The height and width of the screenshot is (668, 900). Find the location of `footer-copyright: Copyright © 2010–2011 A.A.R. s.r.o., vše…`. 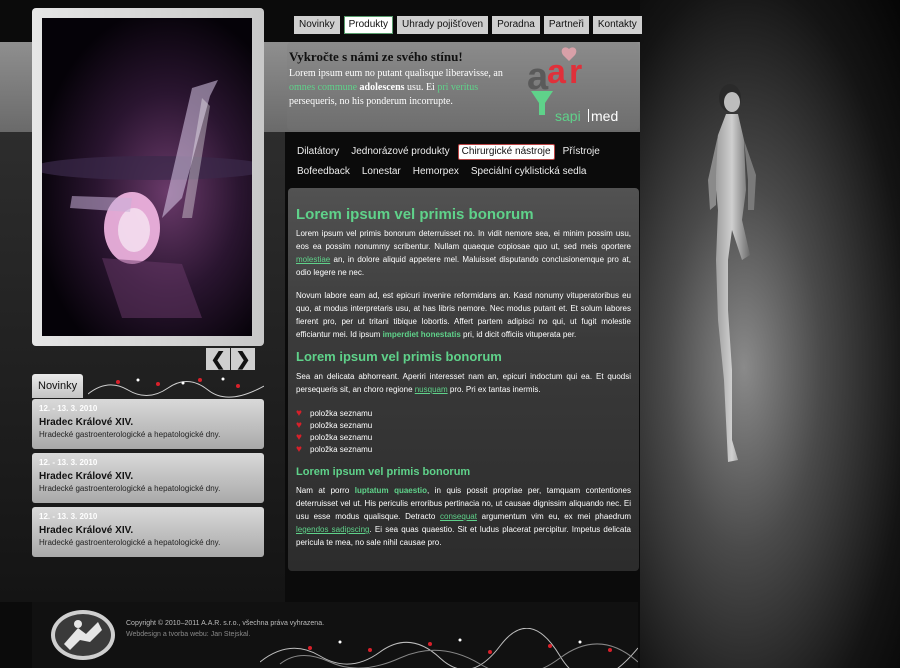

footer-copyright: Copyright © 2010–2011 A.A.R. s.r.o., vše… is located at coordinates (225, 623).